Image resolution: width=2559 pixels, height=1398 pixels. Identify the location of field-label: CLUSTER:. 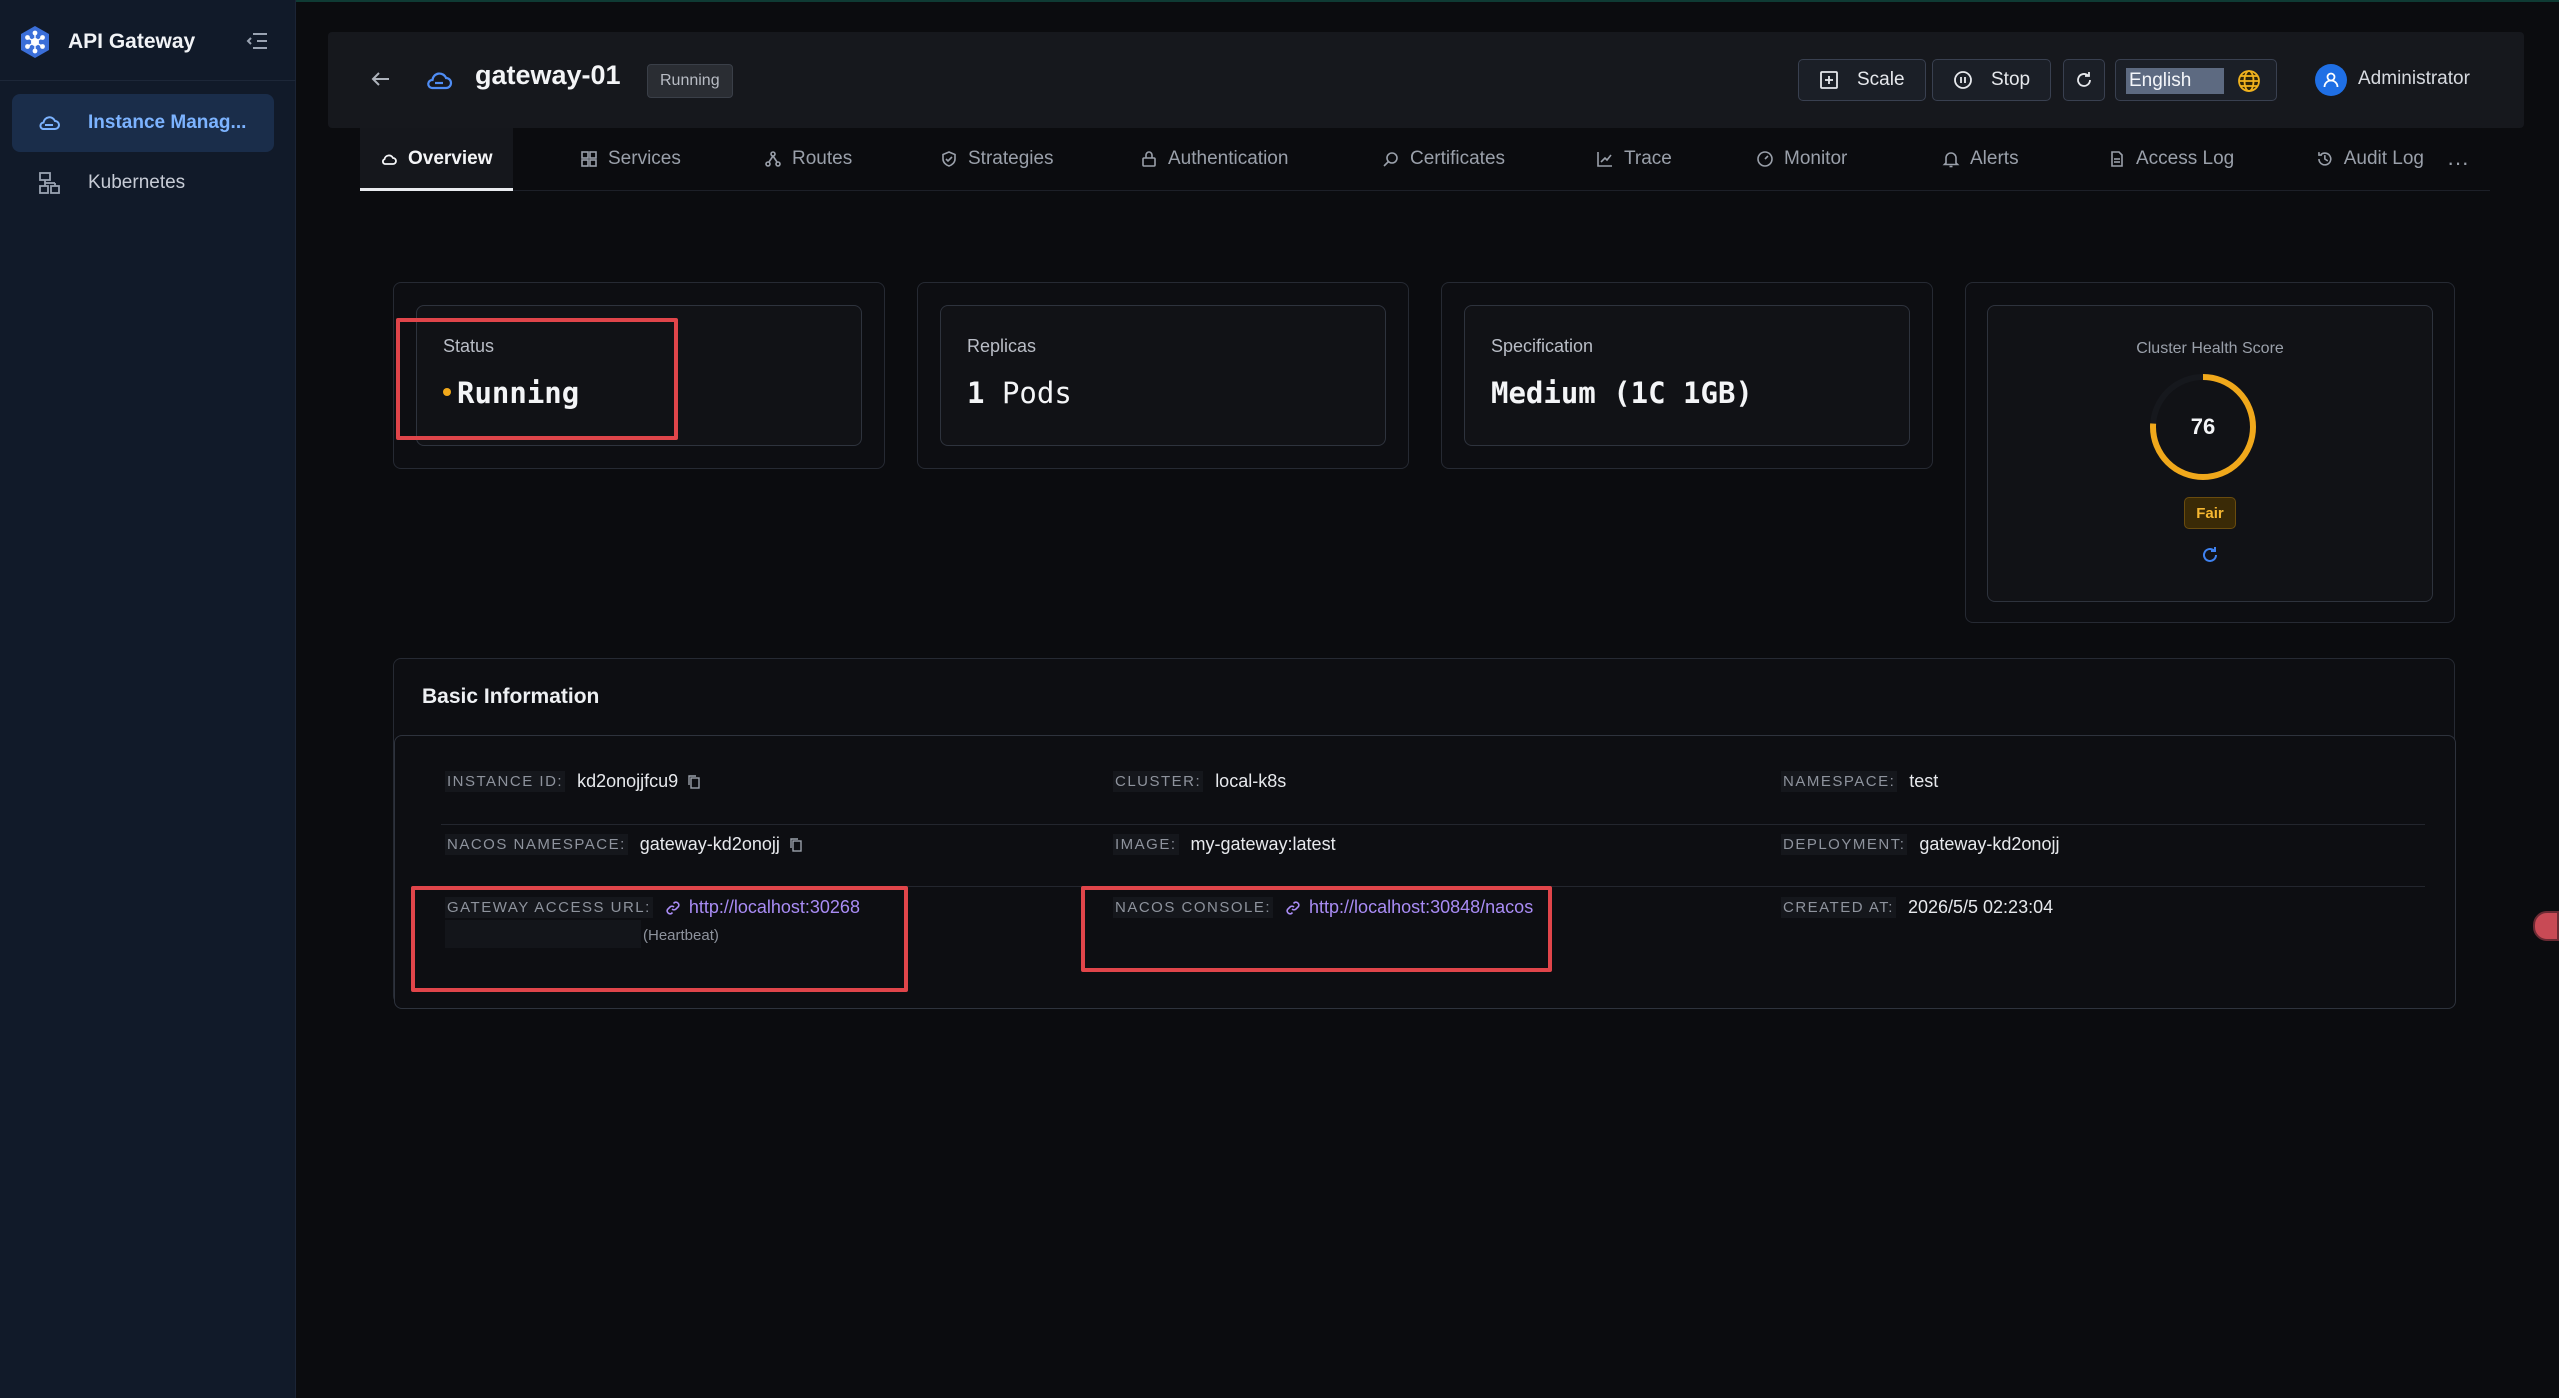
(1158, 781).